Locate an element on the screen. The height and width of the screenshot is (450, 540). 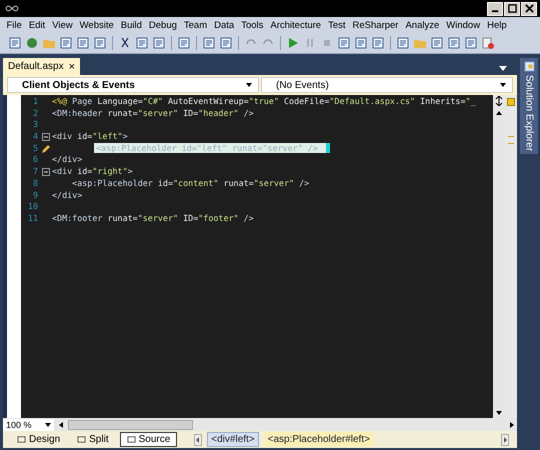
line-number: 10 is located at coordinates (32, 207).